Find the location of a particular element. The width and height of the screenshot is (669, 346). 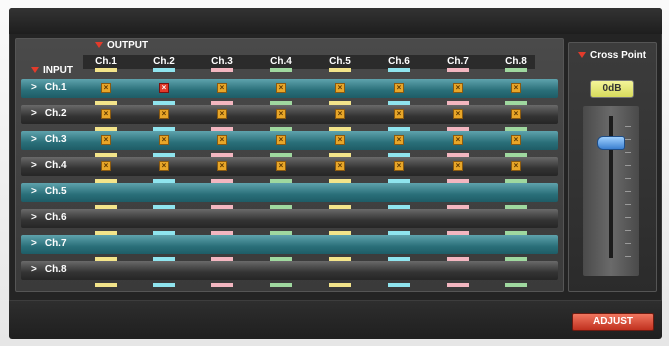

output-ch-7-label: Ch.7 is located at coordinates (458, 61).